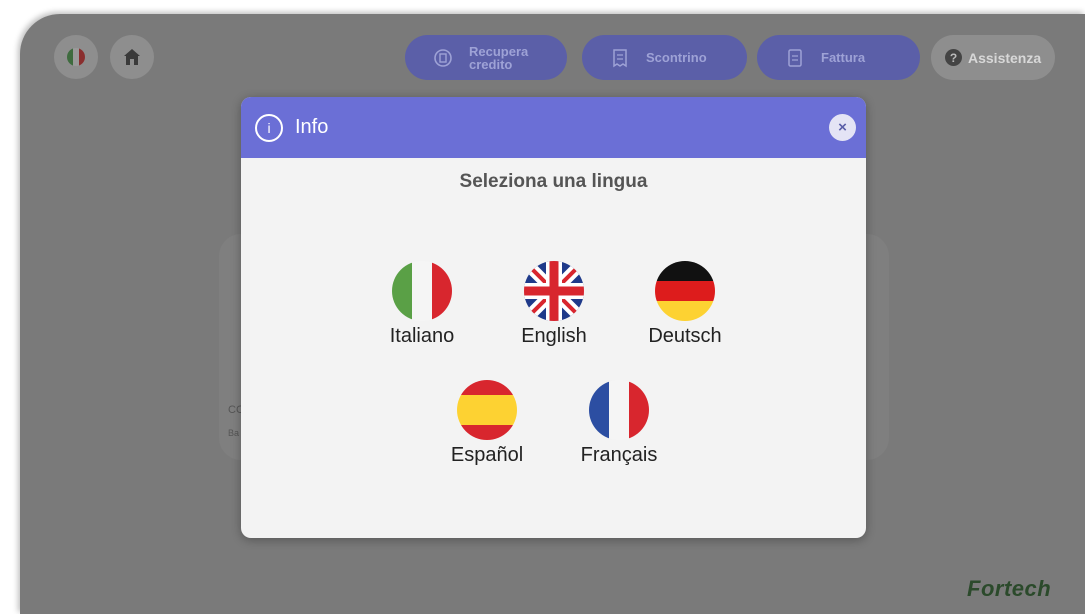  I want to click on language-button, so click(76, 57).